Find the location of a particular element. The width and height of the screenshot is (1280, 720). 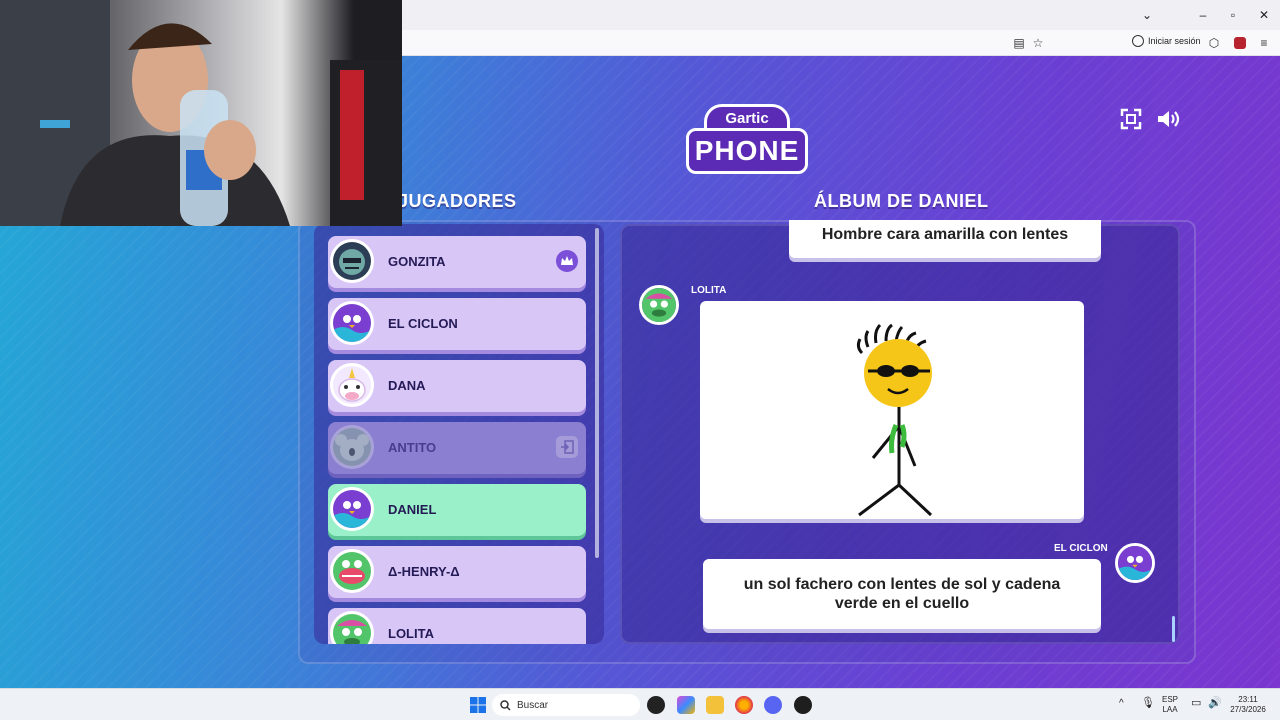

player-card-lolita: LOLITA is located at coordinates (457, 626).